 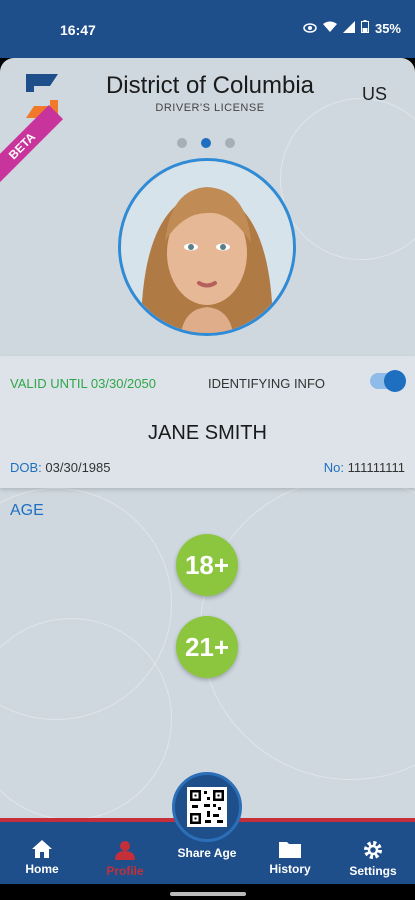 I want to click on dob-label: DOB:, so click(x=26, y=467).